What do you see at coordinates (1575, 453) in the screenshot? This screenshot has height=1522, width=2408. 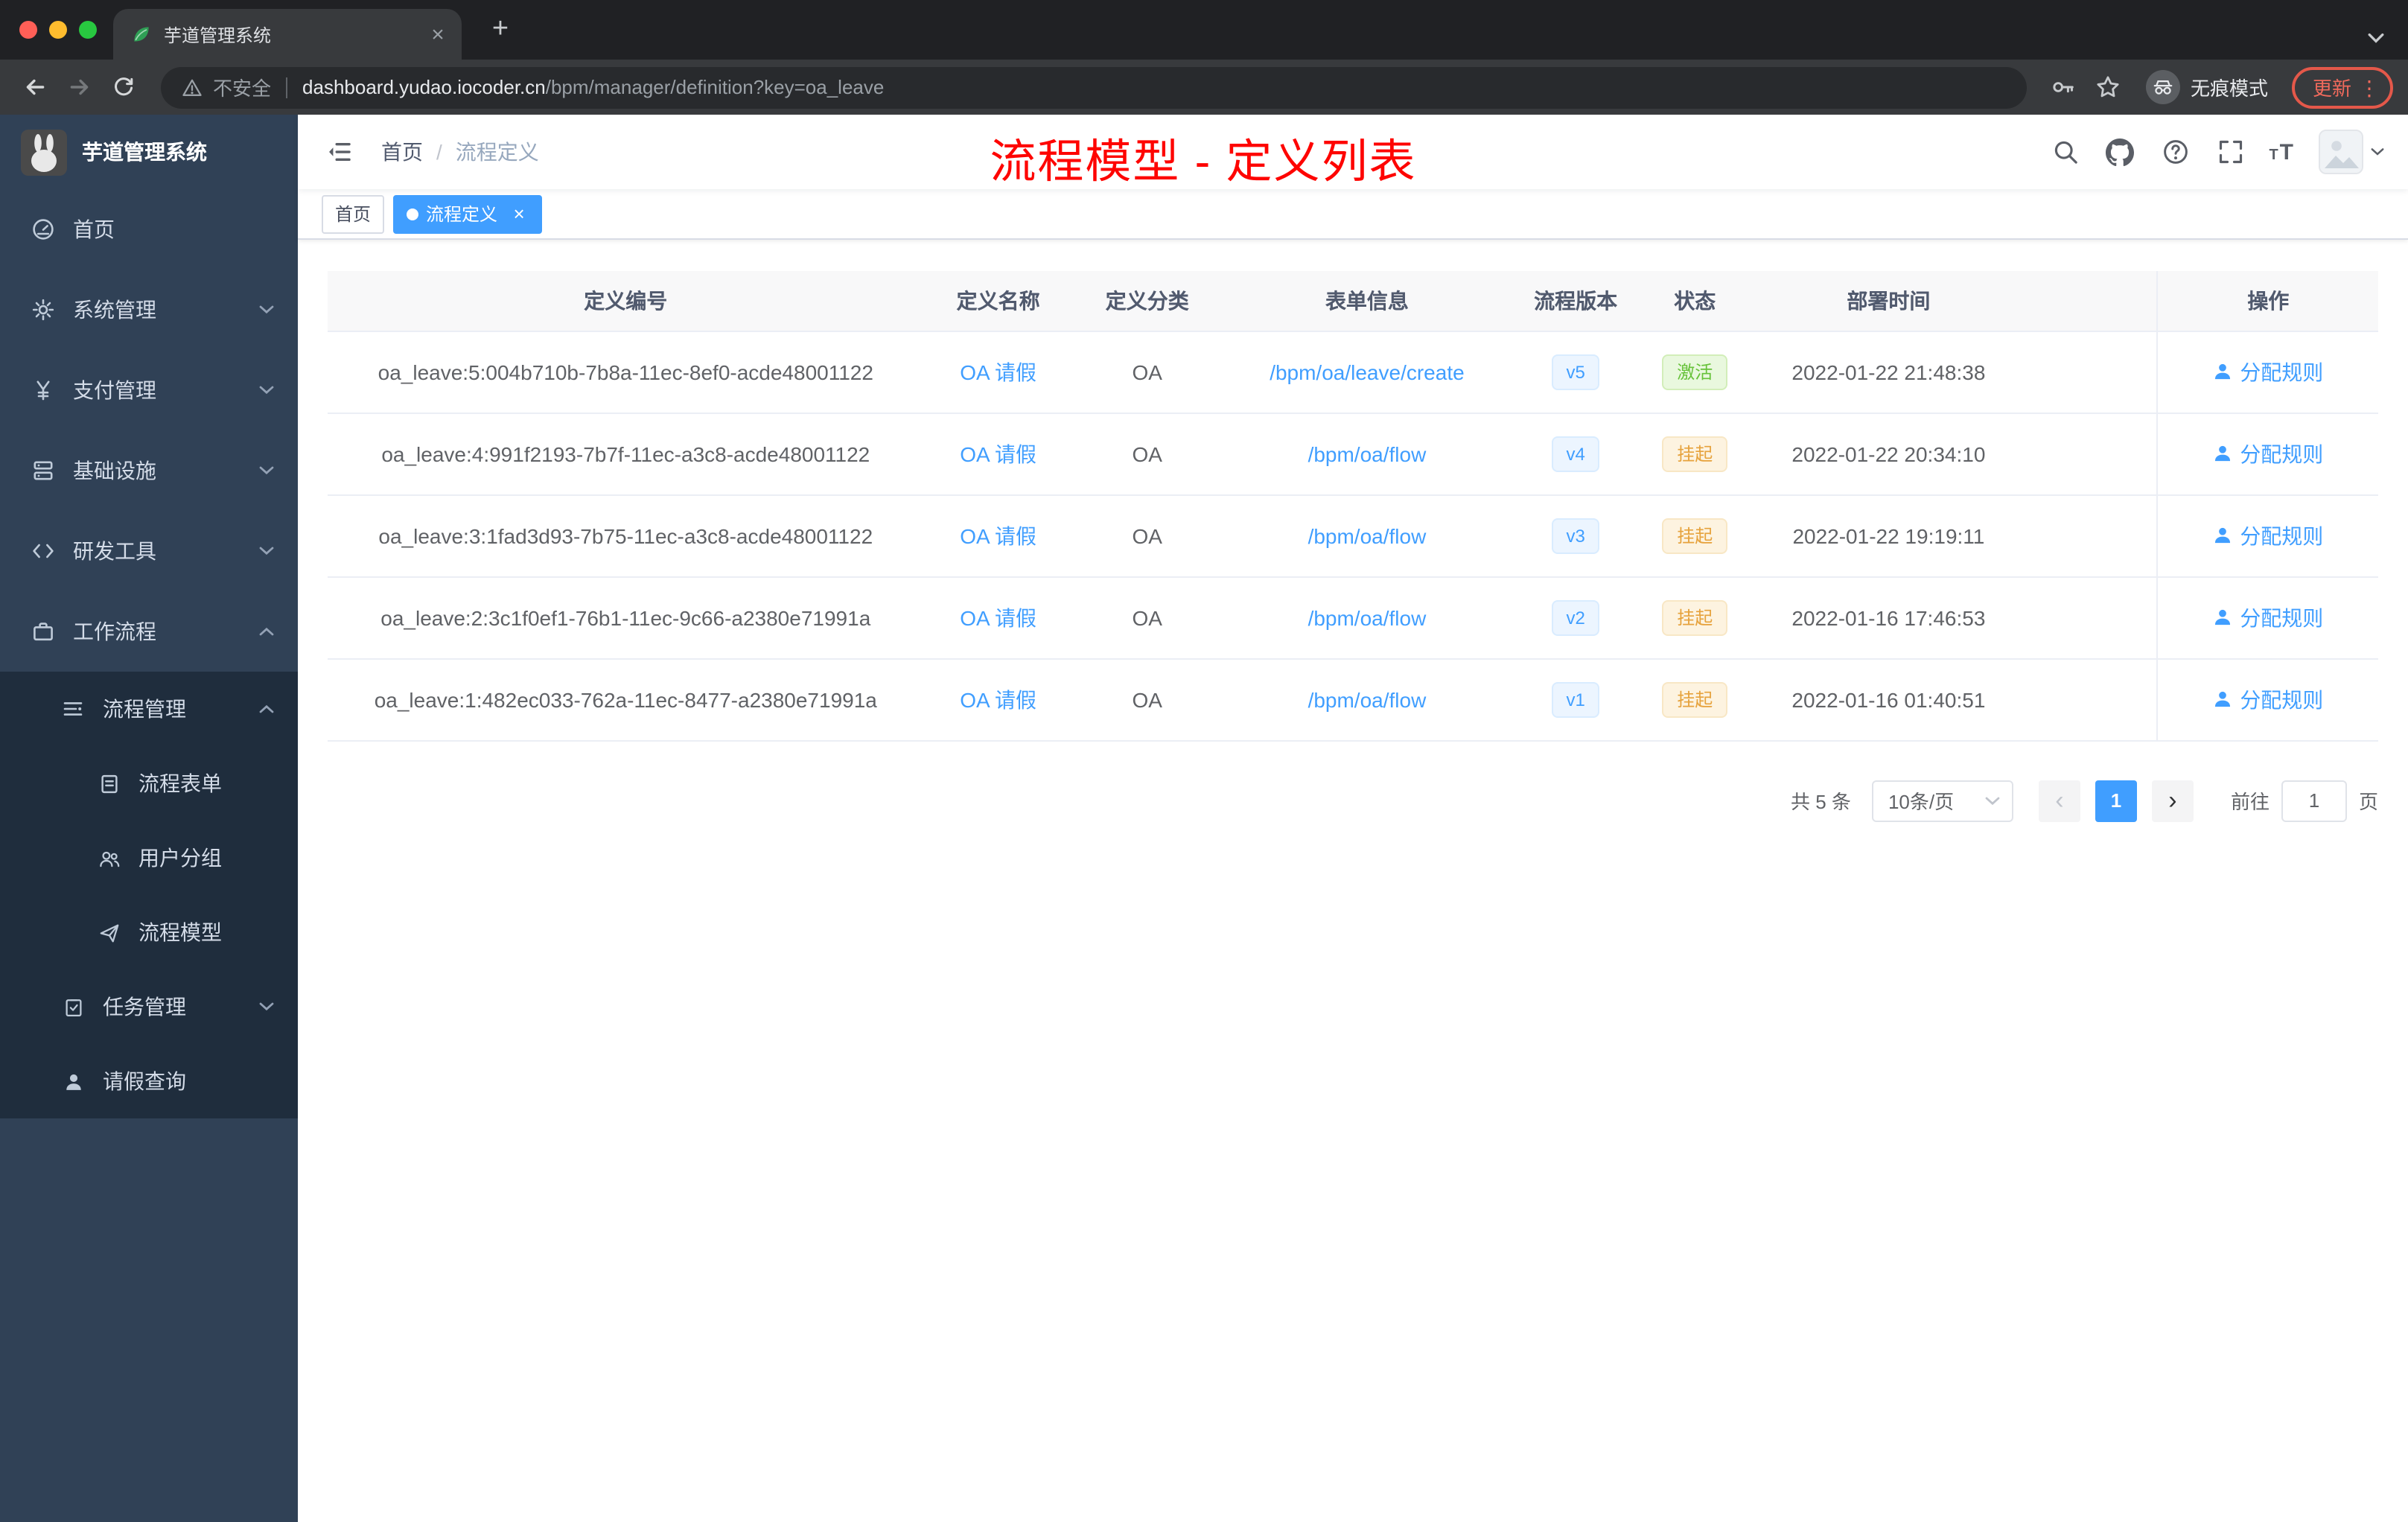 I see `version-tag: v4` at bounding box center [1575, 453].